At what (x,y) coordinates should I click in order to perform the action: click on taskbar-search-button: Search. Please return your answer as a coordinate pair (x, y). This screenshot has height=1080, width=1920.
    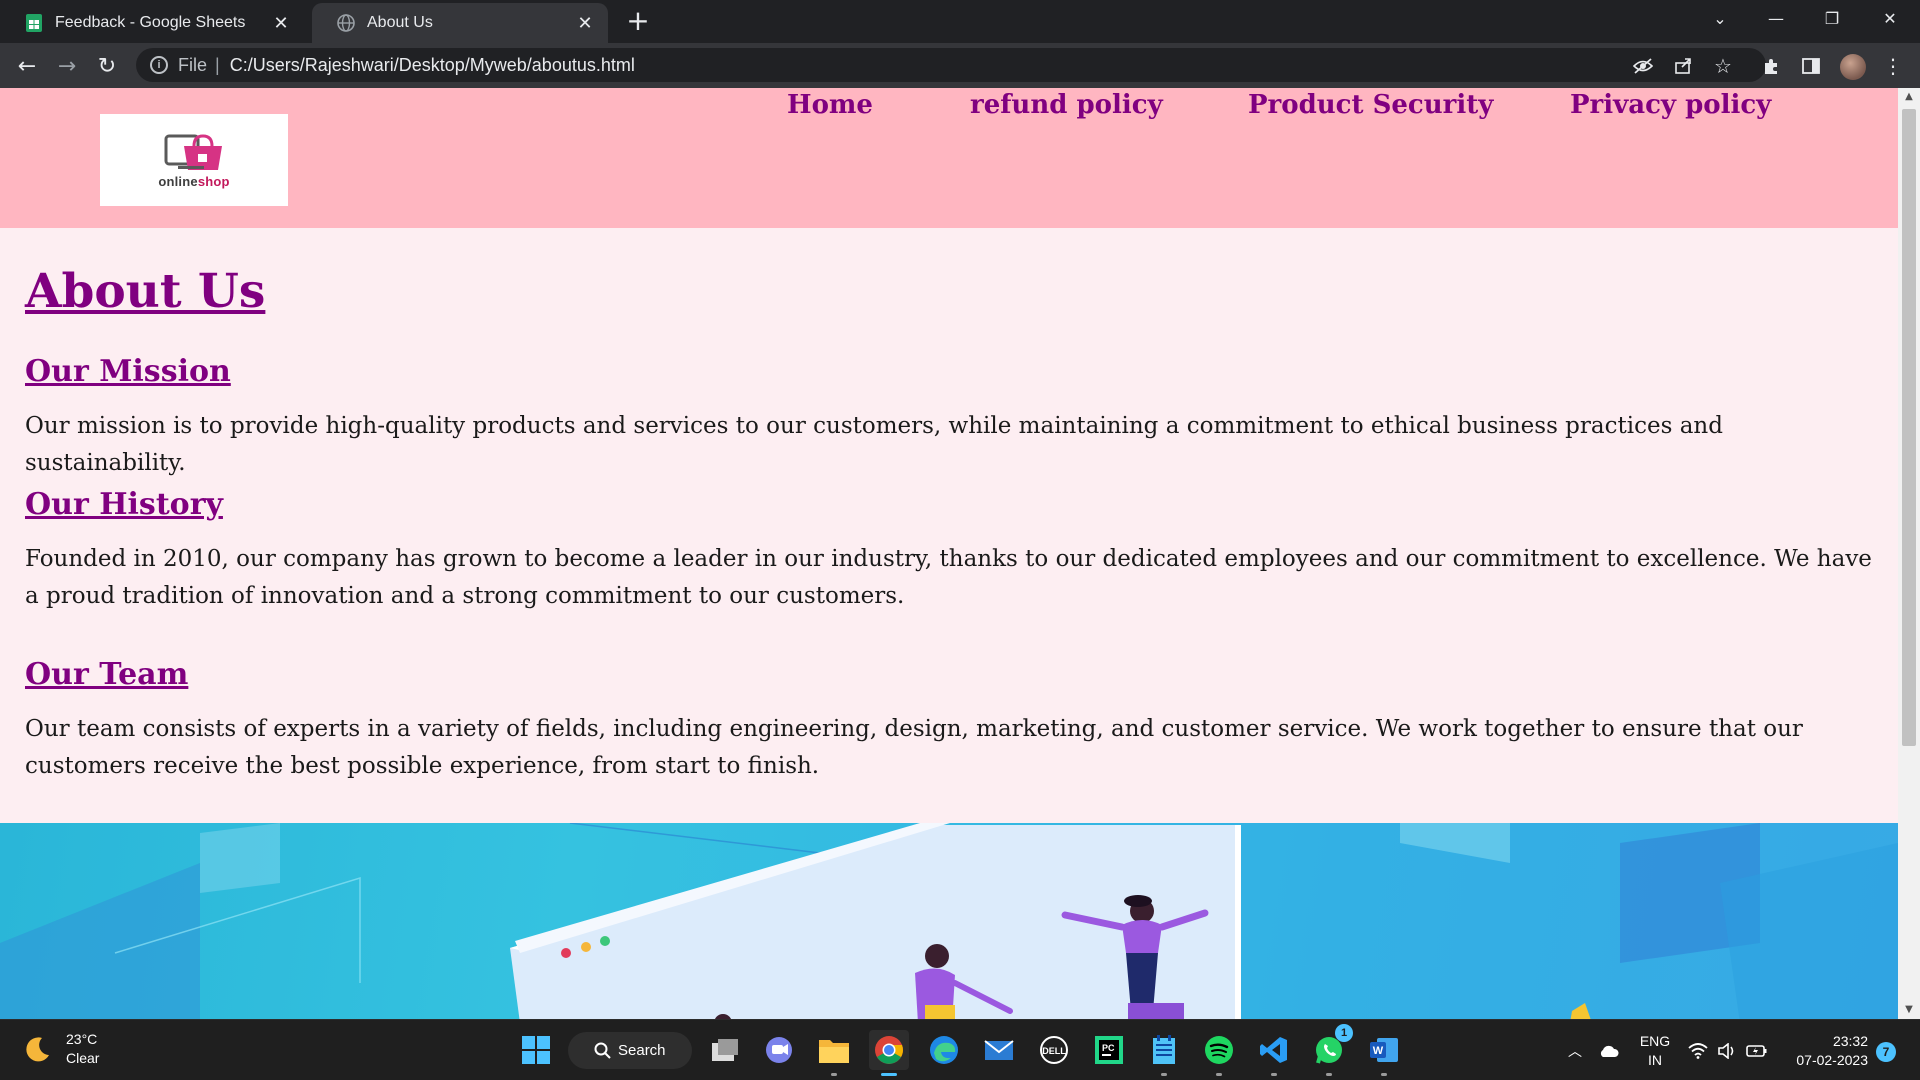
    Looking at the image, I should click on (630, 1050).